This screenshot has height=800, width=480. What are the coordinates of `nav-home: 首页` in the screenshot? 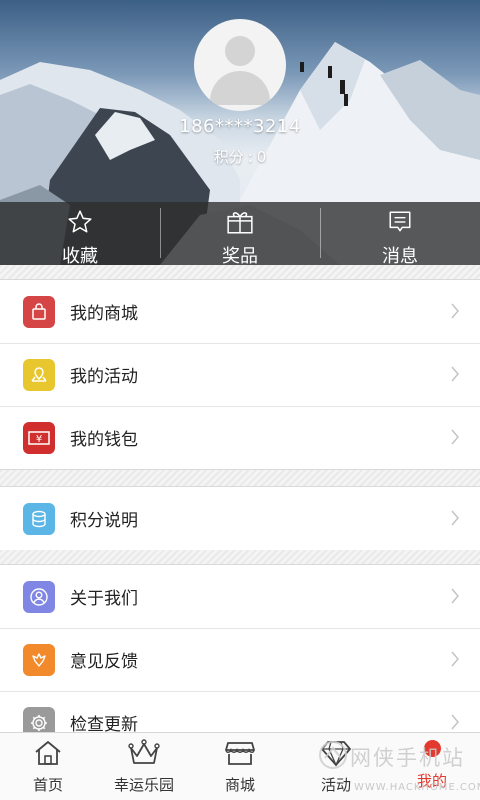 It's located at (48, 766).